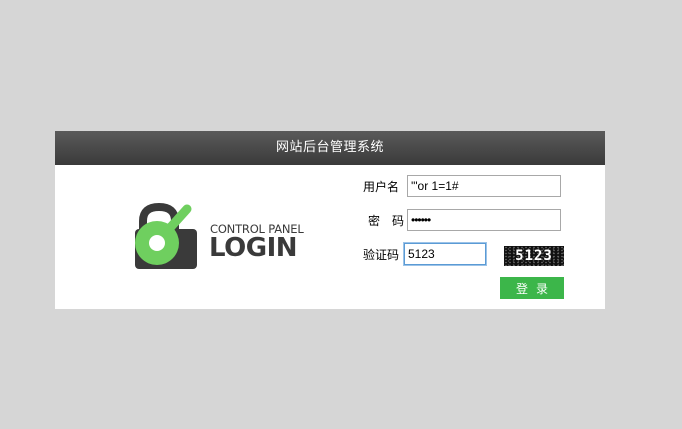  I want to click on logo: CONTROL PANEL LOGIN, so click(221, 239).